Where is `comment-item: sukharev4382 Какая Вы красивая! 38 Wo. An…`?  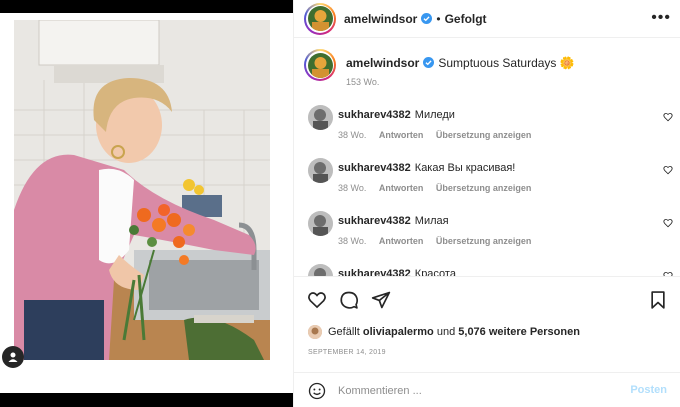 comment-item: sukharev4382 Какая Вы красивая! 38 Wo. An… is located at coordinates (490, 183).